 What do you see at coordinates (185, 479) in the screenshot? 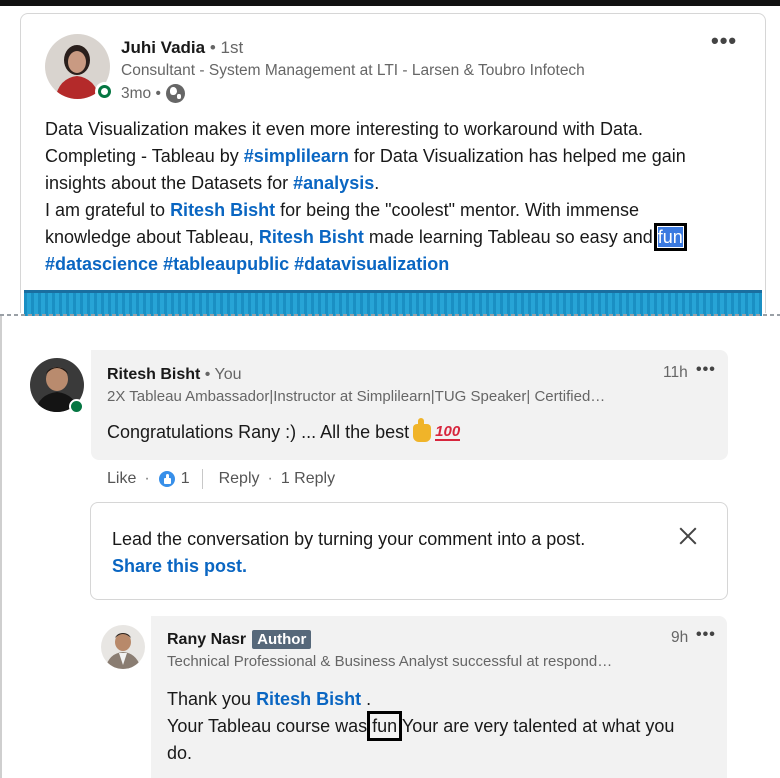
I see `like-count: 1` at bounding box center [185, 479].